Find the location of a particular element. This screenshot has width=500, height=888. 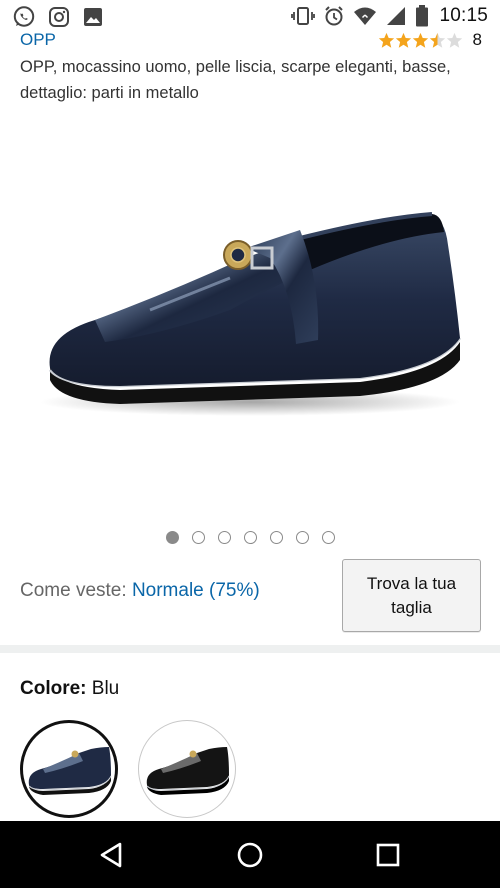

color-swatches is located at coordinates (128, 769).